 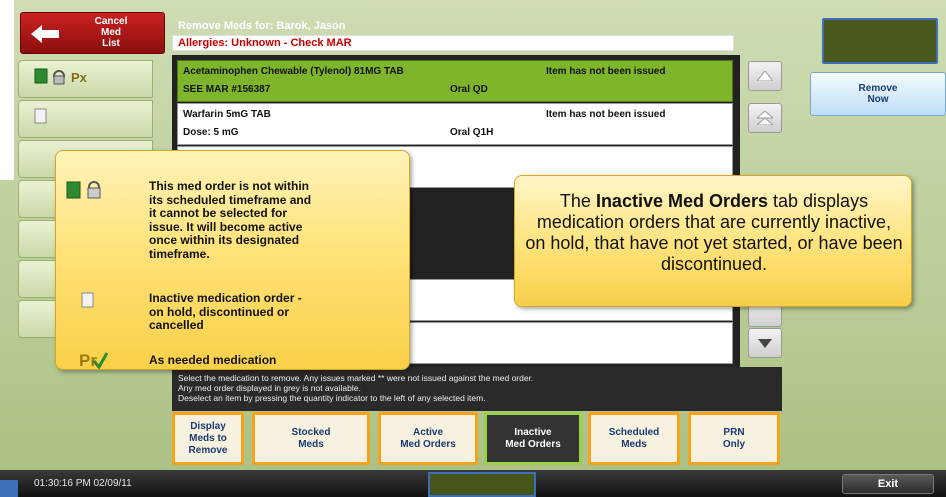 I want to click on cancel-med-list-button: Cancel Med List, so click(x=92, y=33).